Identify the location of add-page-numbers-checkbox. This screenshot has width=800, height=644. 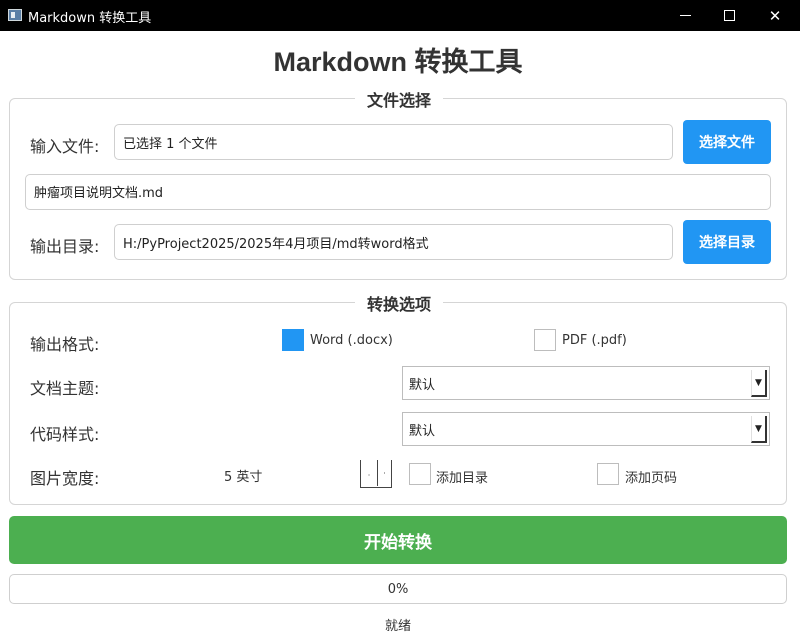
(608, 474).